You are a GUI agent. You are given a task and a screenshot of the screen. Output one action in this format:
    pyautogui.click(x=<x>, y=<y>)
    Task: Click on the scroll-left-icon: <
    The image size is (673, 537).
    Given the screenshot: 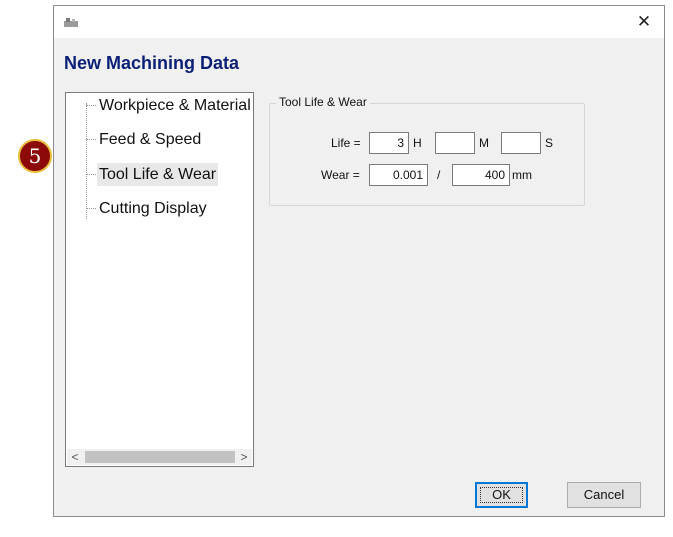 What is the action you would take?
    pyautogui.click(x=75, y=457)
    